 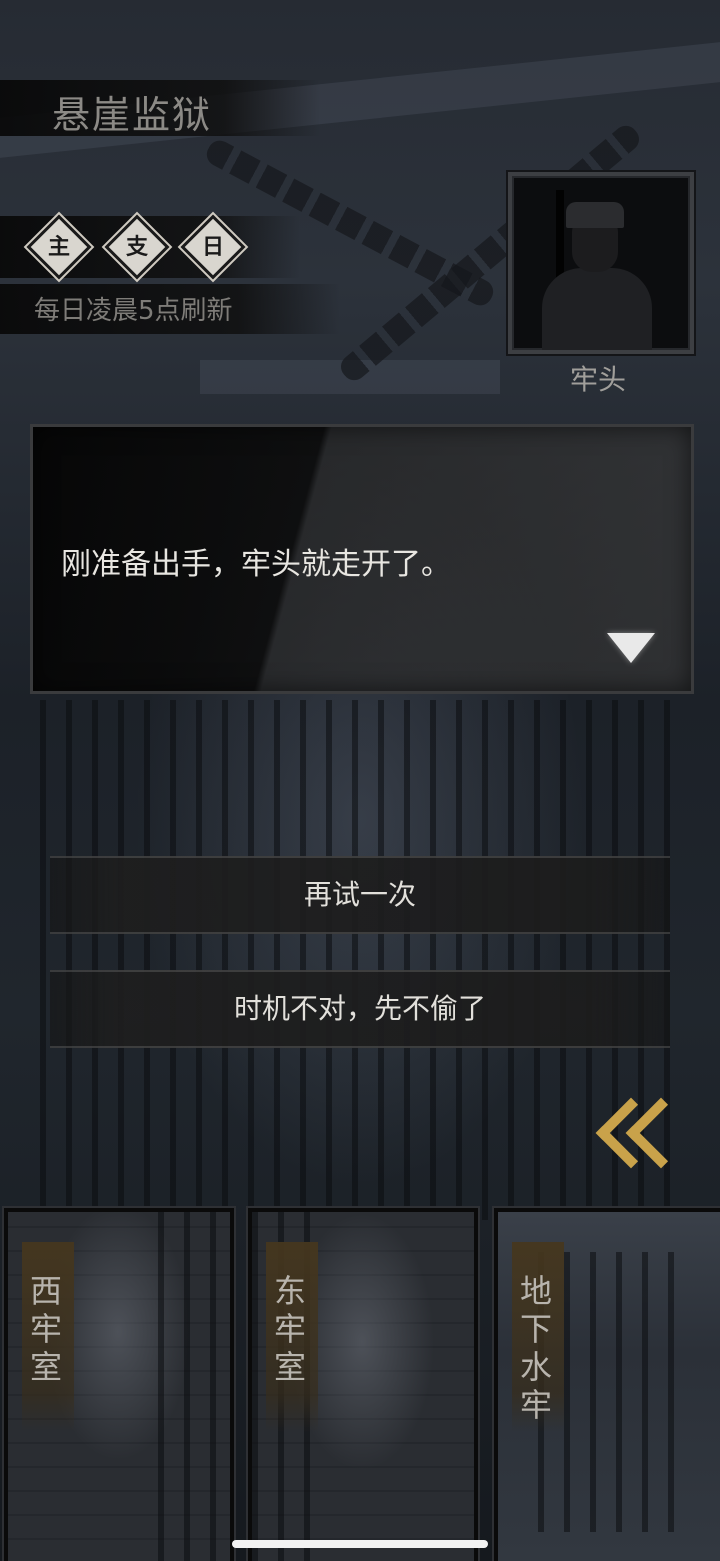 What do you see at coordinates (601, 263) in the screenshot?
I see `npc-portrait` at bounding box center [601, 263].